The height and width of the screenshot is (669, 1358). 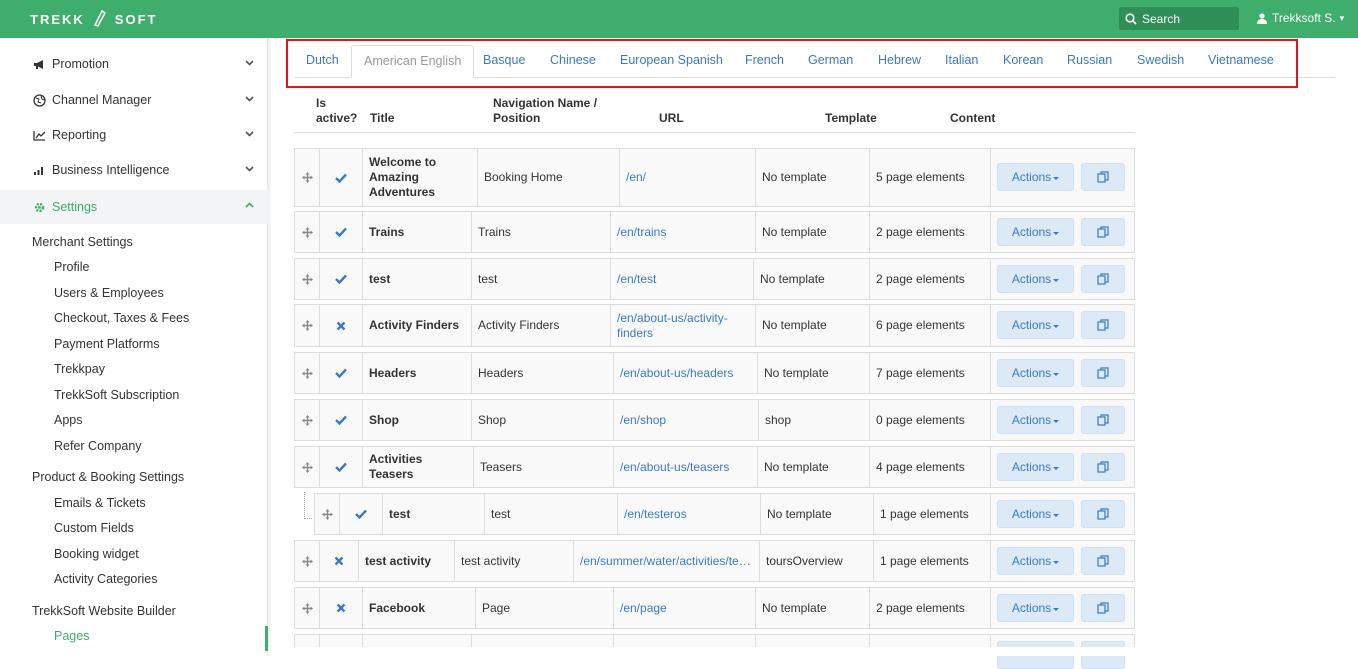 What do you see at coordinates (1056, 515) in the screenshot?
I see `caret-down-icon` at bounding box center [1056, 515].